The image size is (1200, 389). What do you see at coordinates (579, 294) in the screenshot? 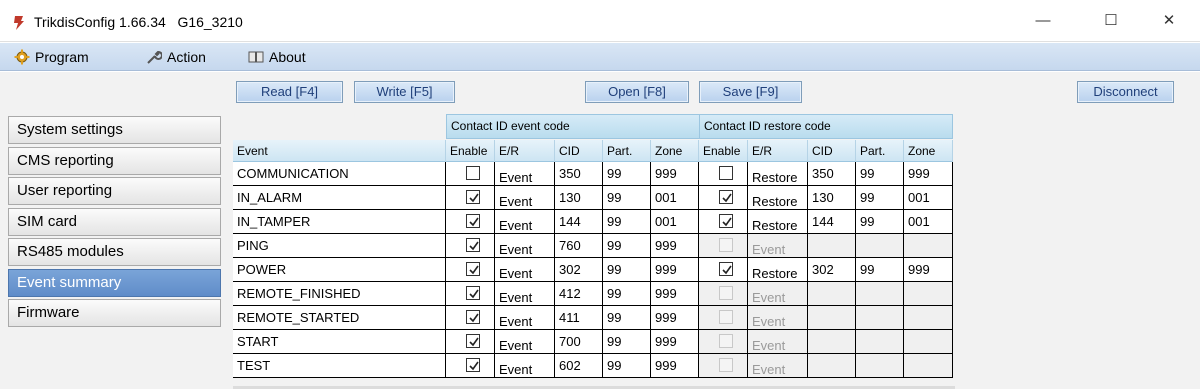
I see `cell-cid: 412` at bounding box center [579, 294].